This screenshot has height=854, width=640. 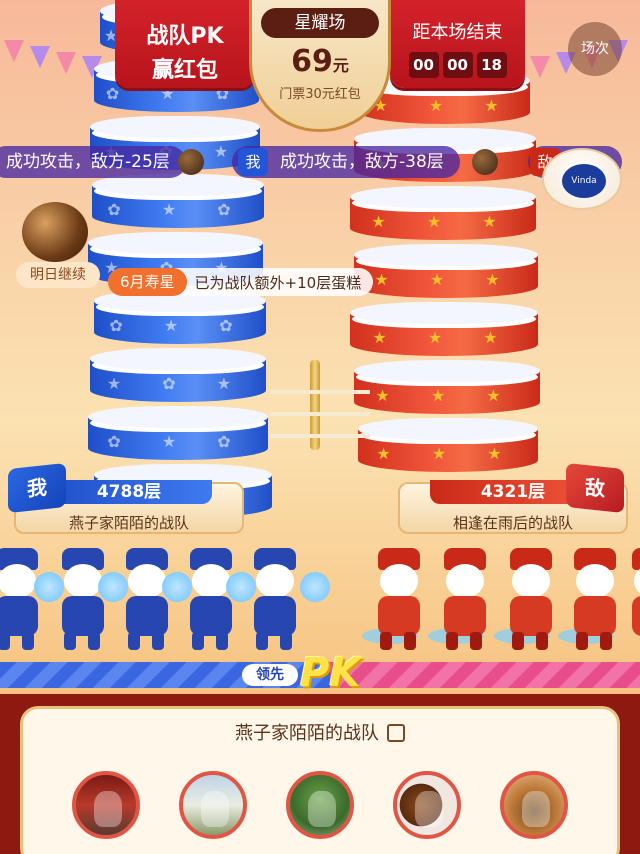 What do you see at coordinates (307, 733) in the screenshot?
I see `team-card-title: 燕子家陌陌的战队` at bounding box center [307, 733].